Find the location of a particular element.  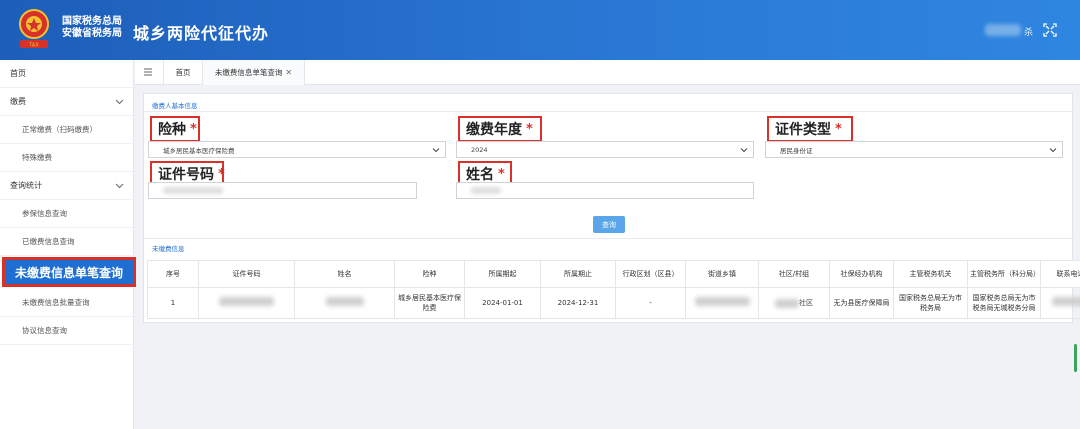

column-header: 所属期起 is located at coordinates (502, 274).